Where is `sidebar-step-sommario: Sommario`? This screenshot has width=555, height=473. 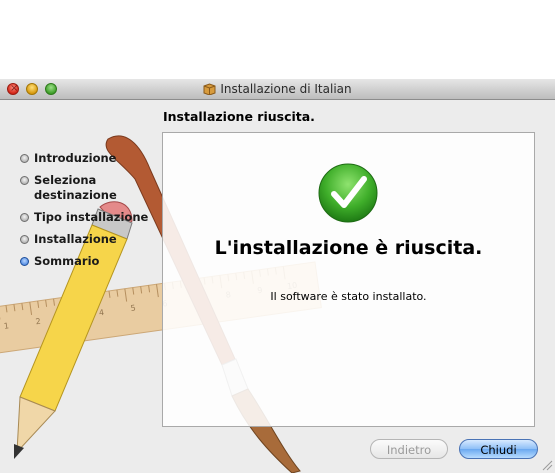
sidebar-step-sommario: Sommario is located at coordinates (90, 261).